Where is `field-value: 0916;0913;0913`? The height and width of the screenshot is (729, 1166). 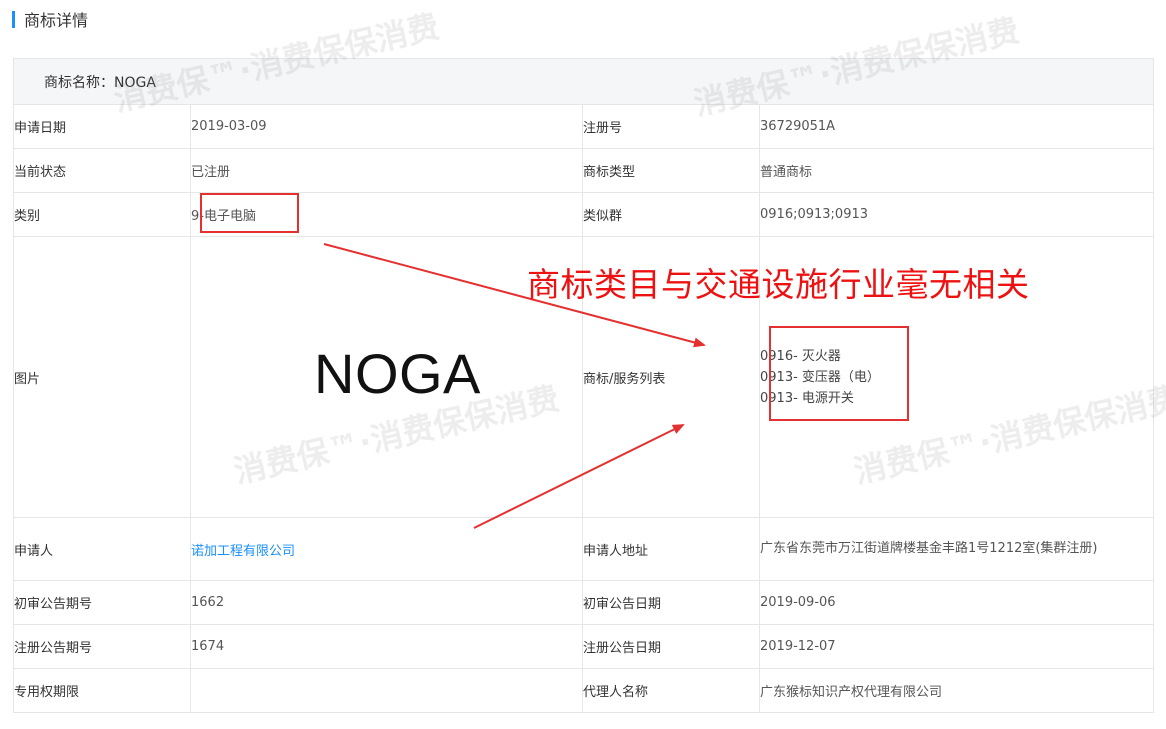 field-value: 0916;0913;0913 is located at coordinates (956, 214).